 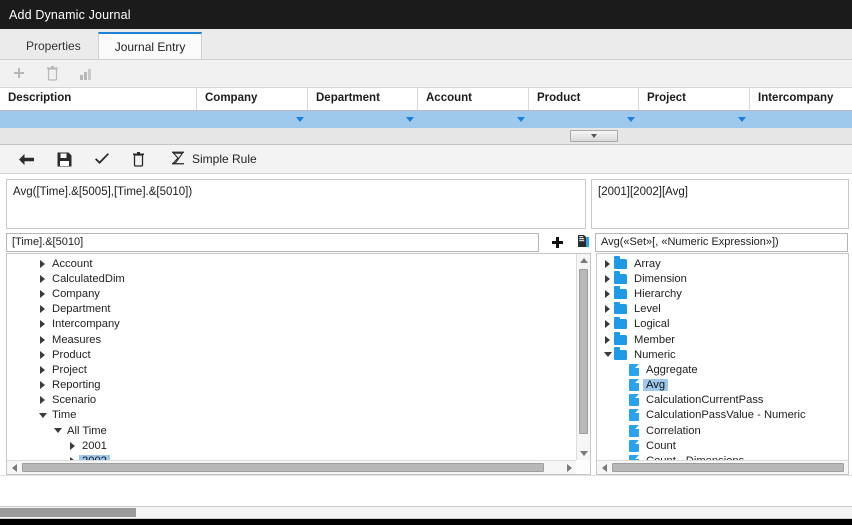 I want to click on save-disk-icon, so click(x=64, y=159).